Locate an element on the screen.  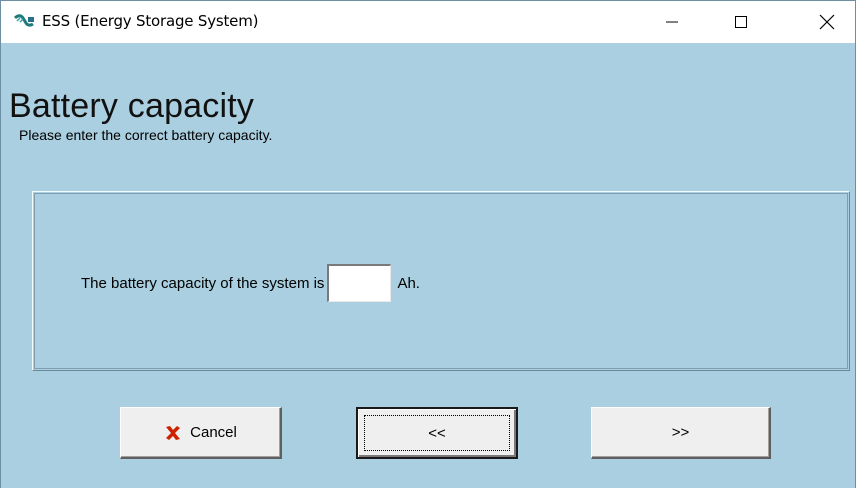
next-button: >> is located at coordinates (681, 433).